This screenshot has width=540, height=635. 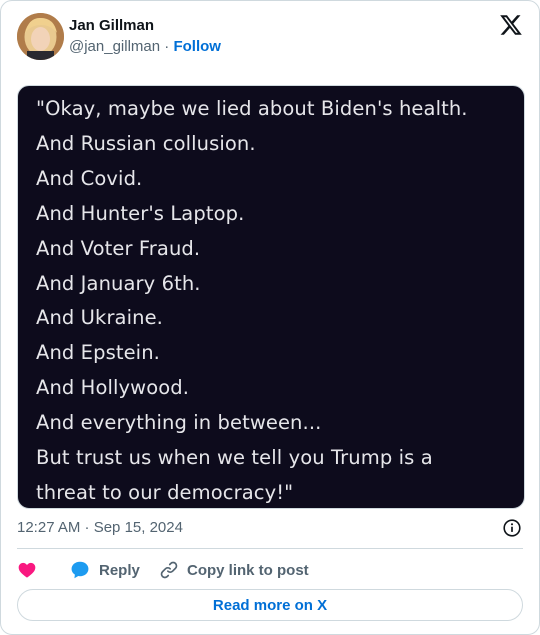 What do you see at coordinates (113, 388) in the screenshot?
I see `quote-line: And Hollywood.` at bounding box center [113, 388].